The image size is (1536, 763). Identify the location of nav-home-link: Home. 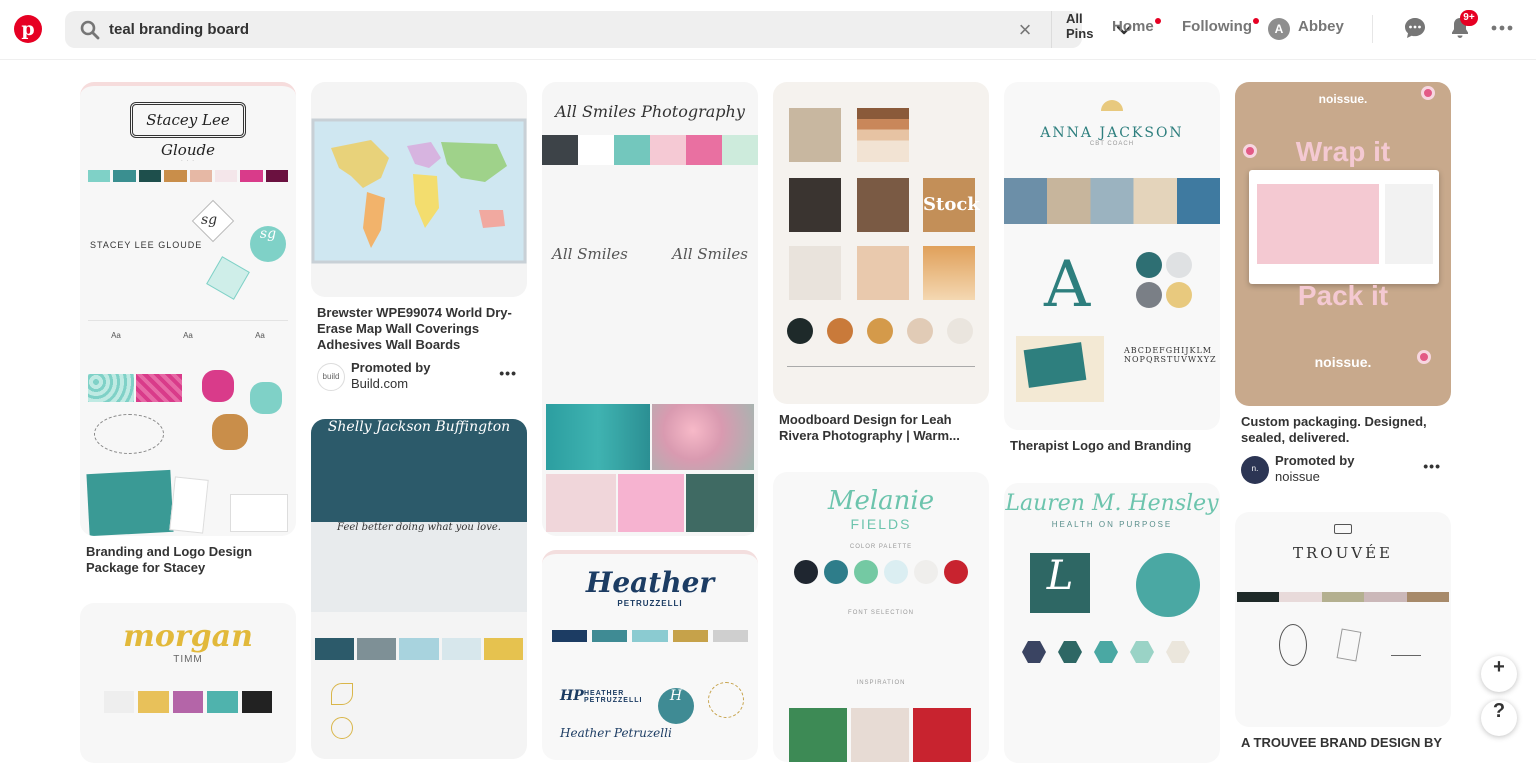
(1136, 26).